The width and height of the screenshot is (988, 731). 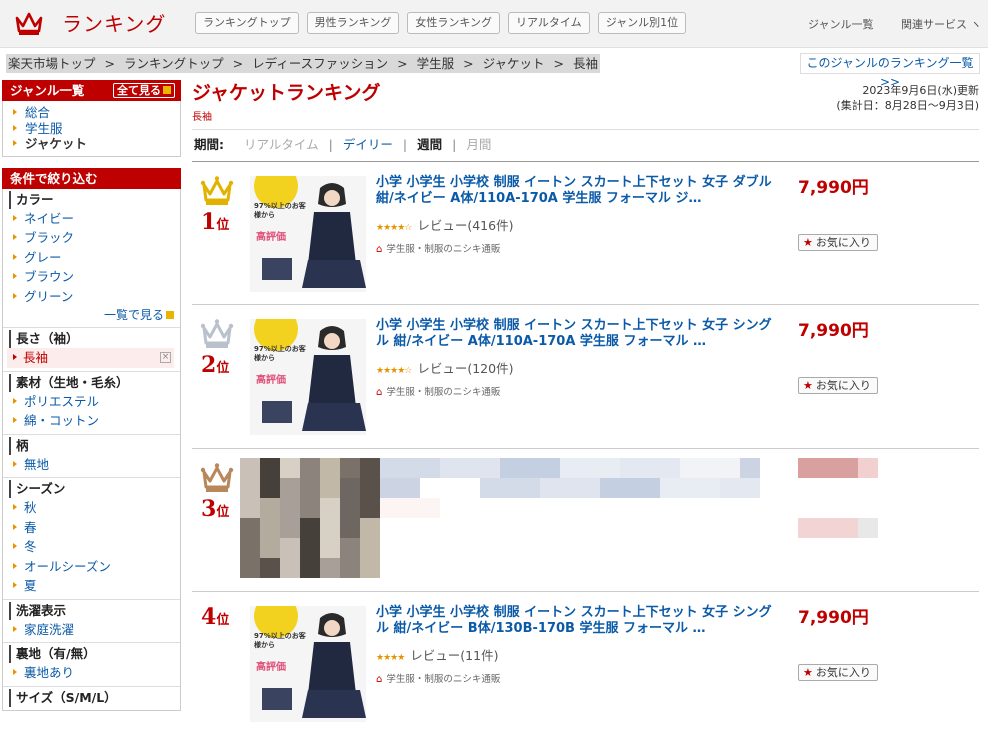 What do you see at coordinates (94, 445) in the screenshot?
I see `filter-group-label: 柄` at bounding box center [94, 445].